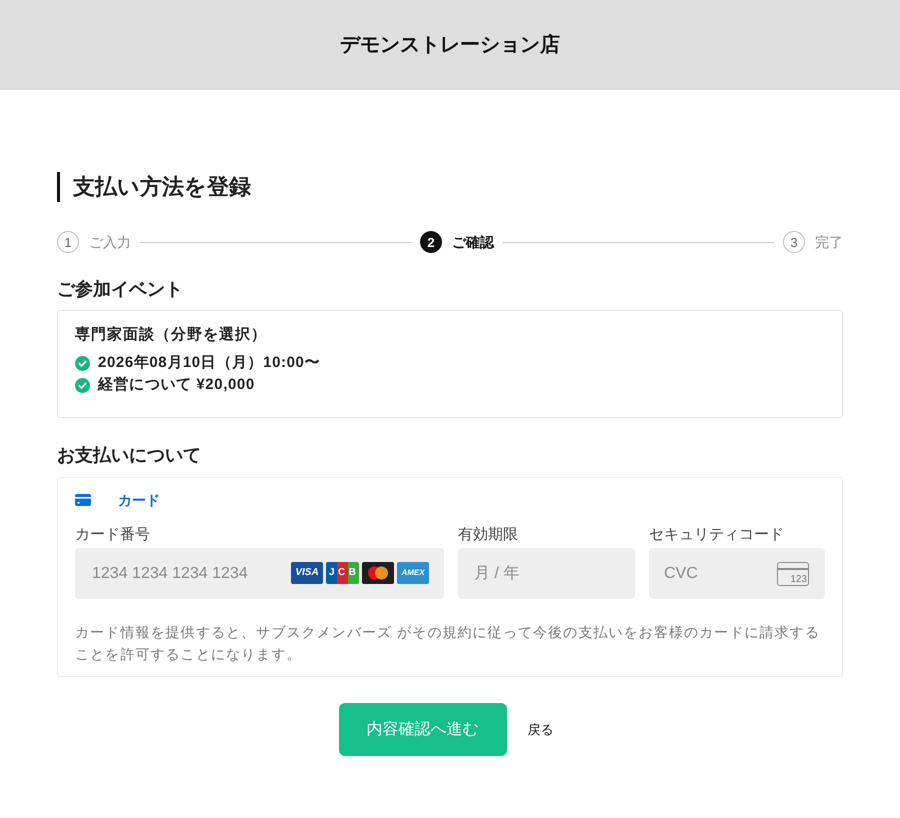 The width and height of the screenshot is (900, 818). What do you see at coordinates (829, 242) in the screenshot?
I see `step-label: 完了` at bounding box center [829, 242].